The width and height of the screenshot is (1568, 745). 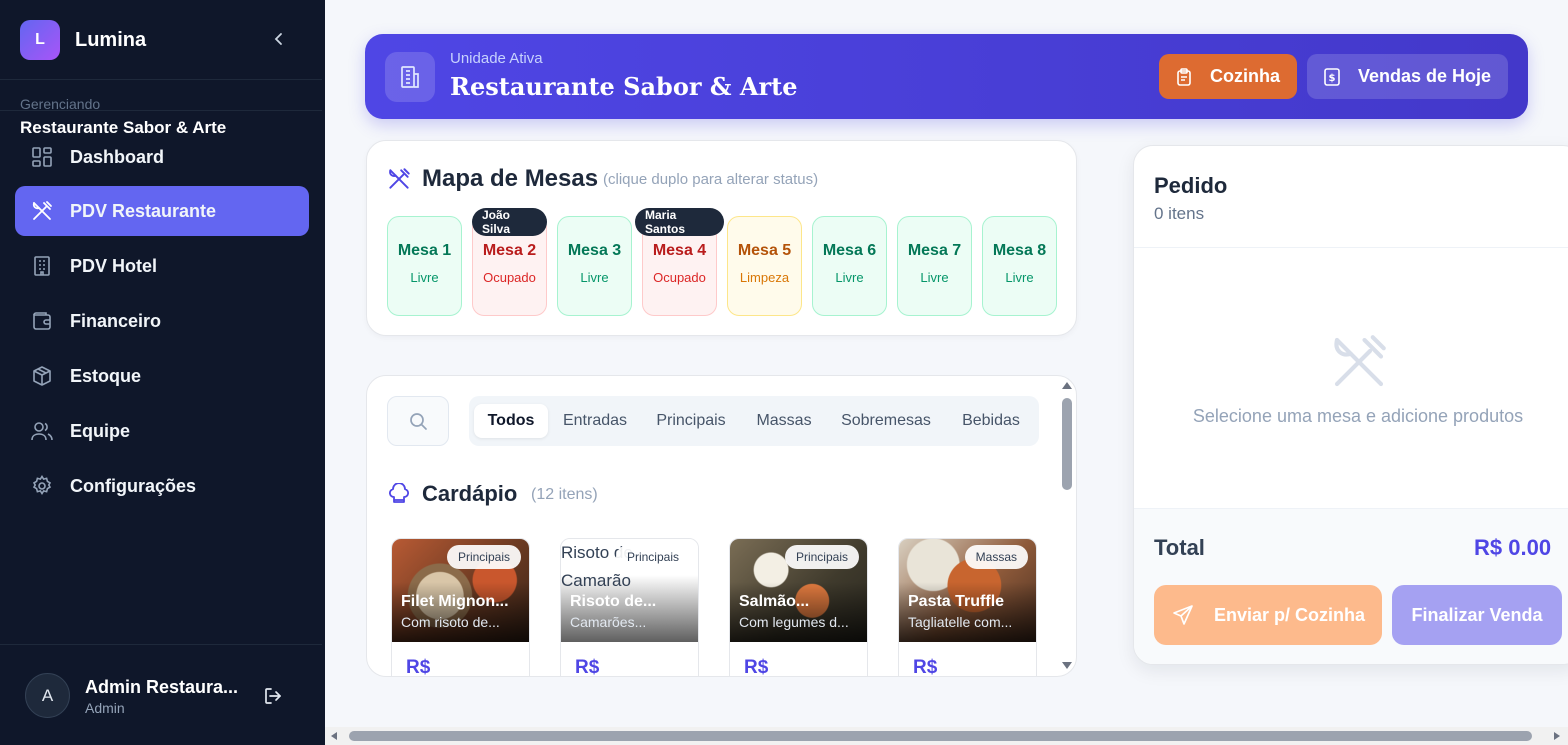 I want to click on scroll-right-icon, so click(x=1557, y=736).